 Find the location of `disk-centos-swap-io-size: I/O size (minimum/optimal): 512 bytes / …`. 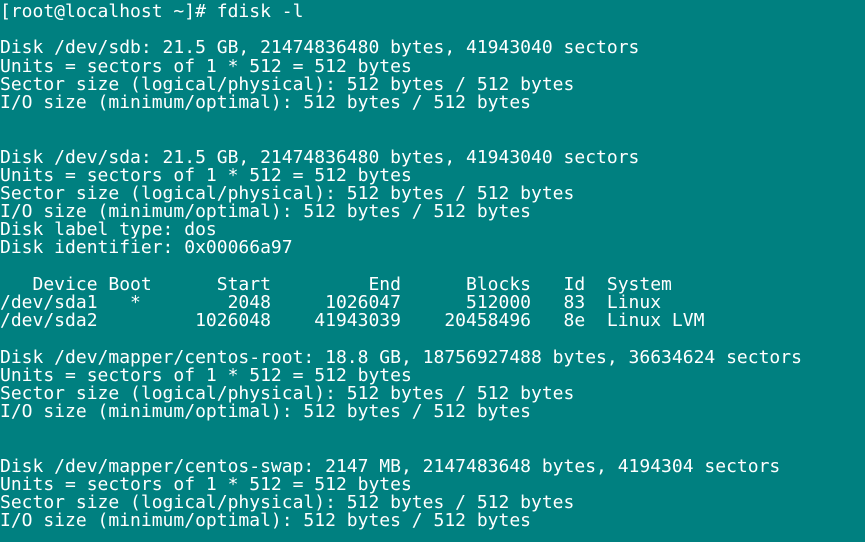

disk-centos-swap-io-size: I/O size (minimum/optimal): 512 bytes / … is located at coordinates (266, 521).